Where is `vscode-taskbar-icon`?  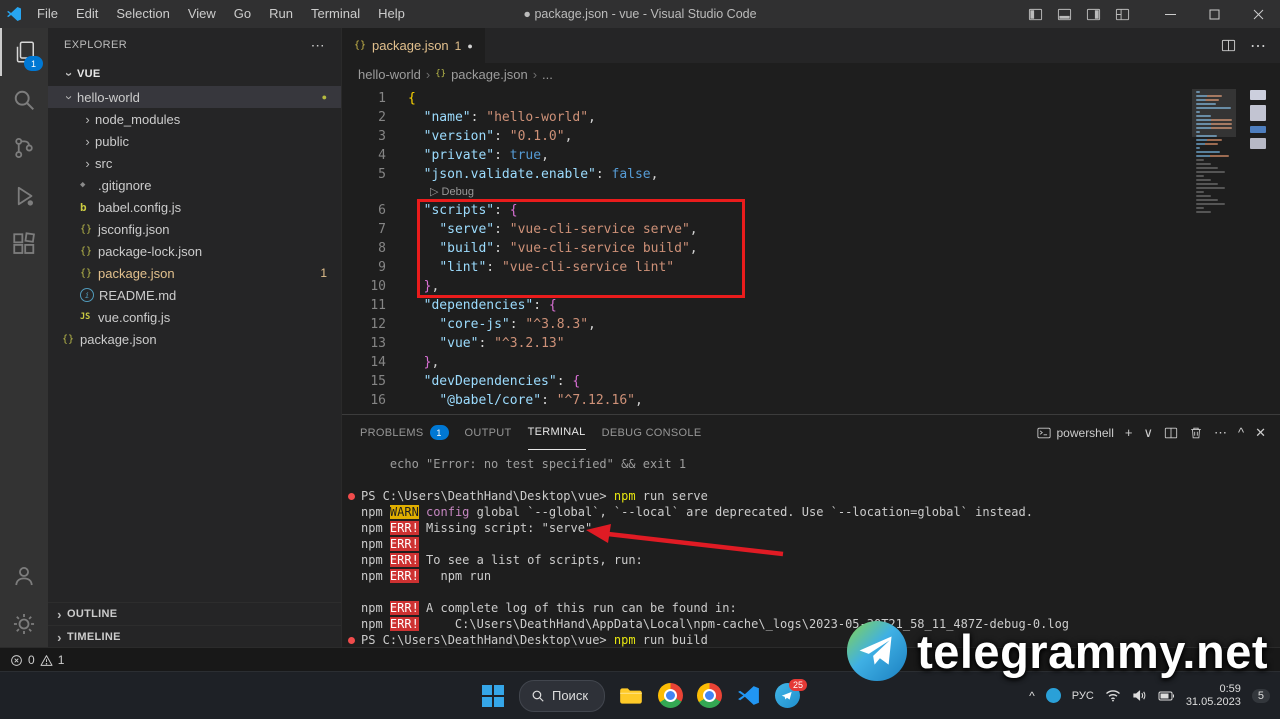 vscode-taskbar-icon is located at coordinates (748, 696).